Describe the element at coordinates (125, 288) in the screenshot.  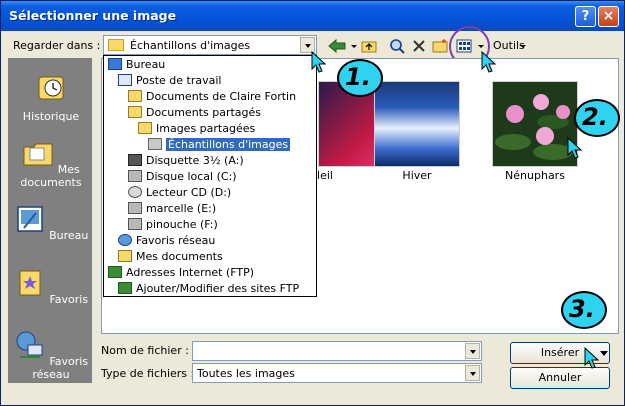
I see `ftp-edit-icon` at that location.